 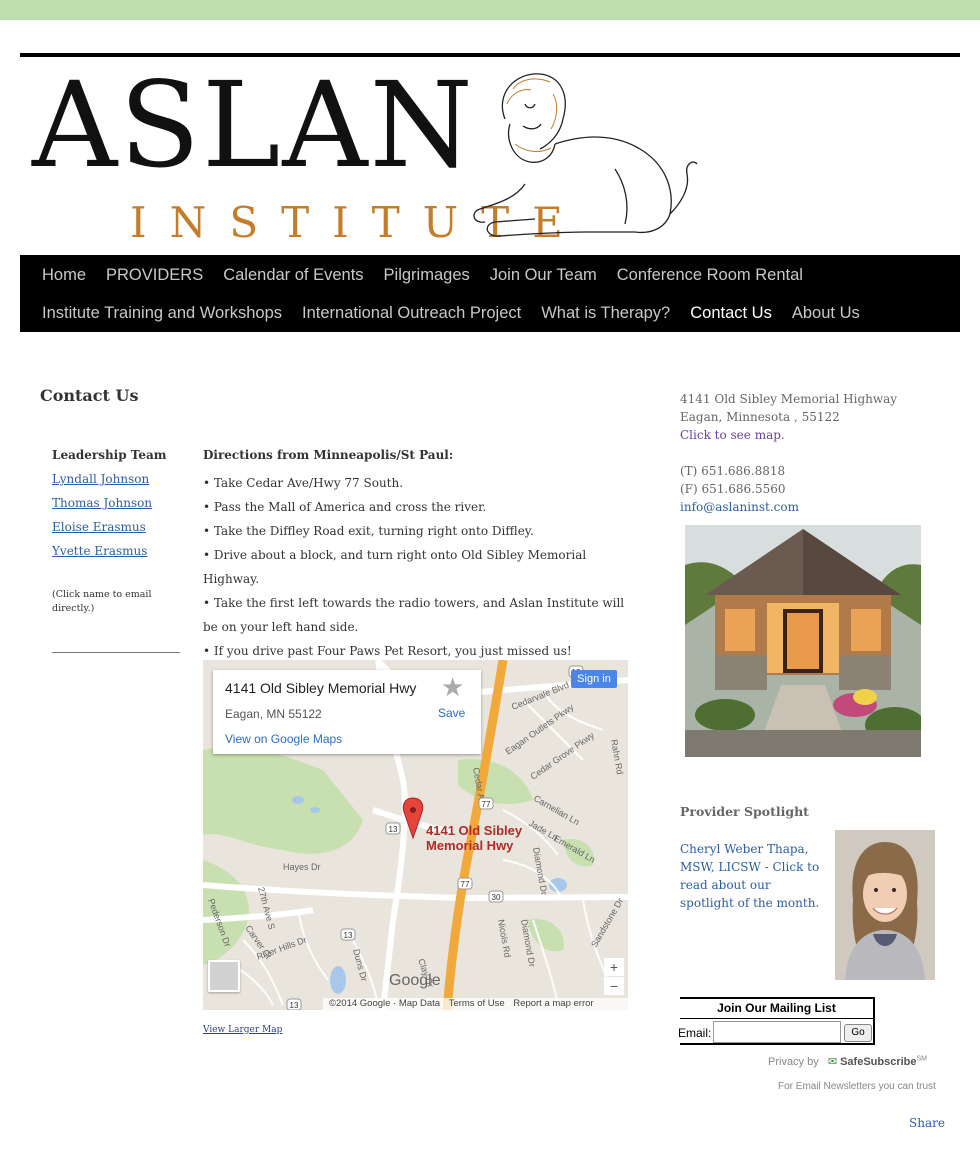 I want to click on nav-item-calendar-of-events: Calendar of Events, so click(x=293, y=275).